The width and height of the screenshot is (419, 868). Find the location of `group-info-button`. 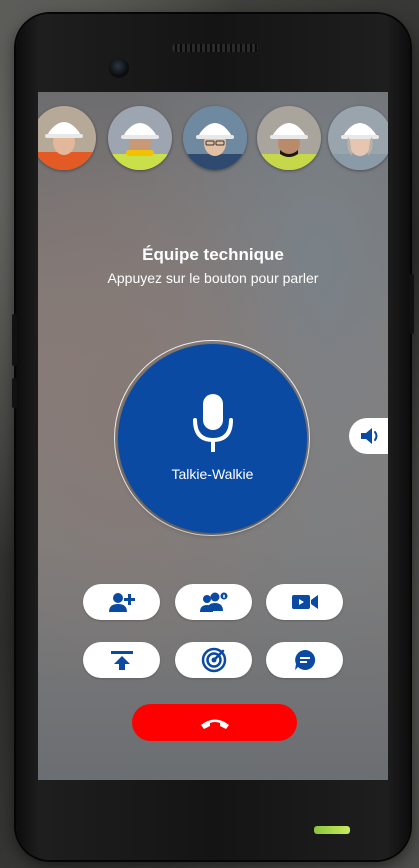

group-info-button is located at coordinates (213, 602).